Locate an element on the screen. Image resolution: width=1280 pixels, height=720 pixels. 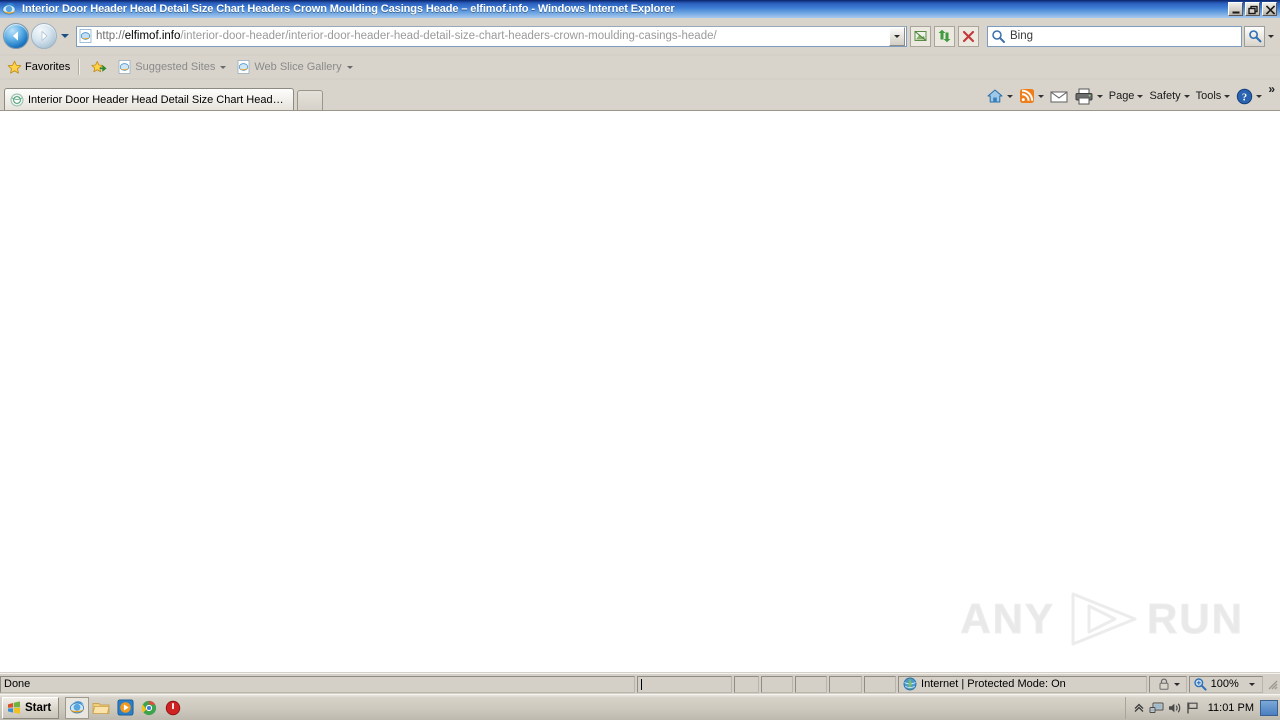
compatibility-view-icon is located at coordinates (920, 35).